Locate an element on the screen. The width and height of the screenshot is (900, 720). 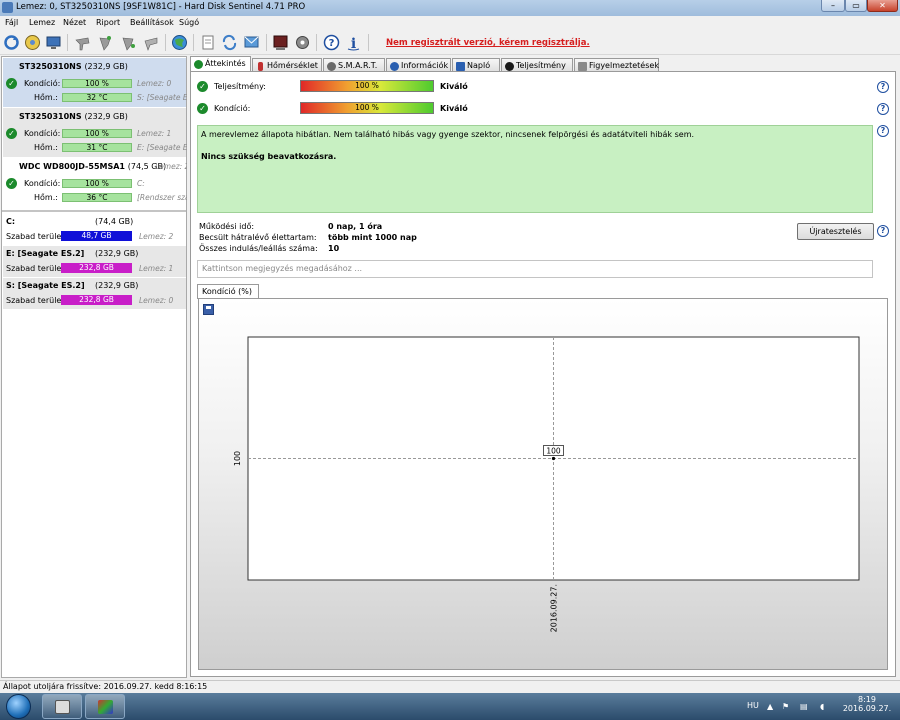
network-icon: ▤ is located at coordinates (804, 706).